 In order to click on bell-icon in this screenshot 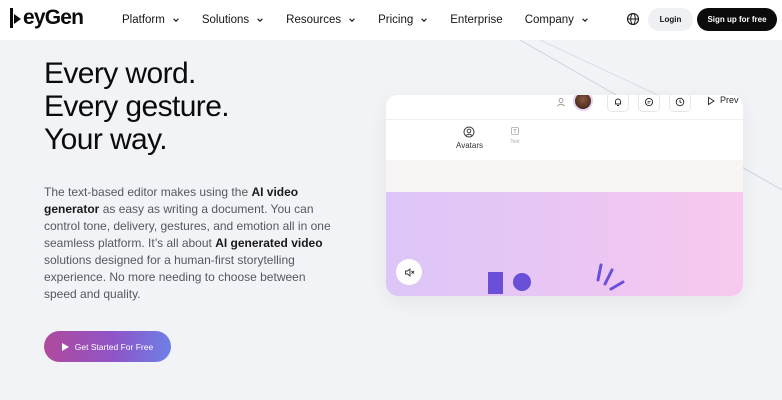, I will do `click(618, 102)`.